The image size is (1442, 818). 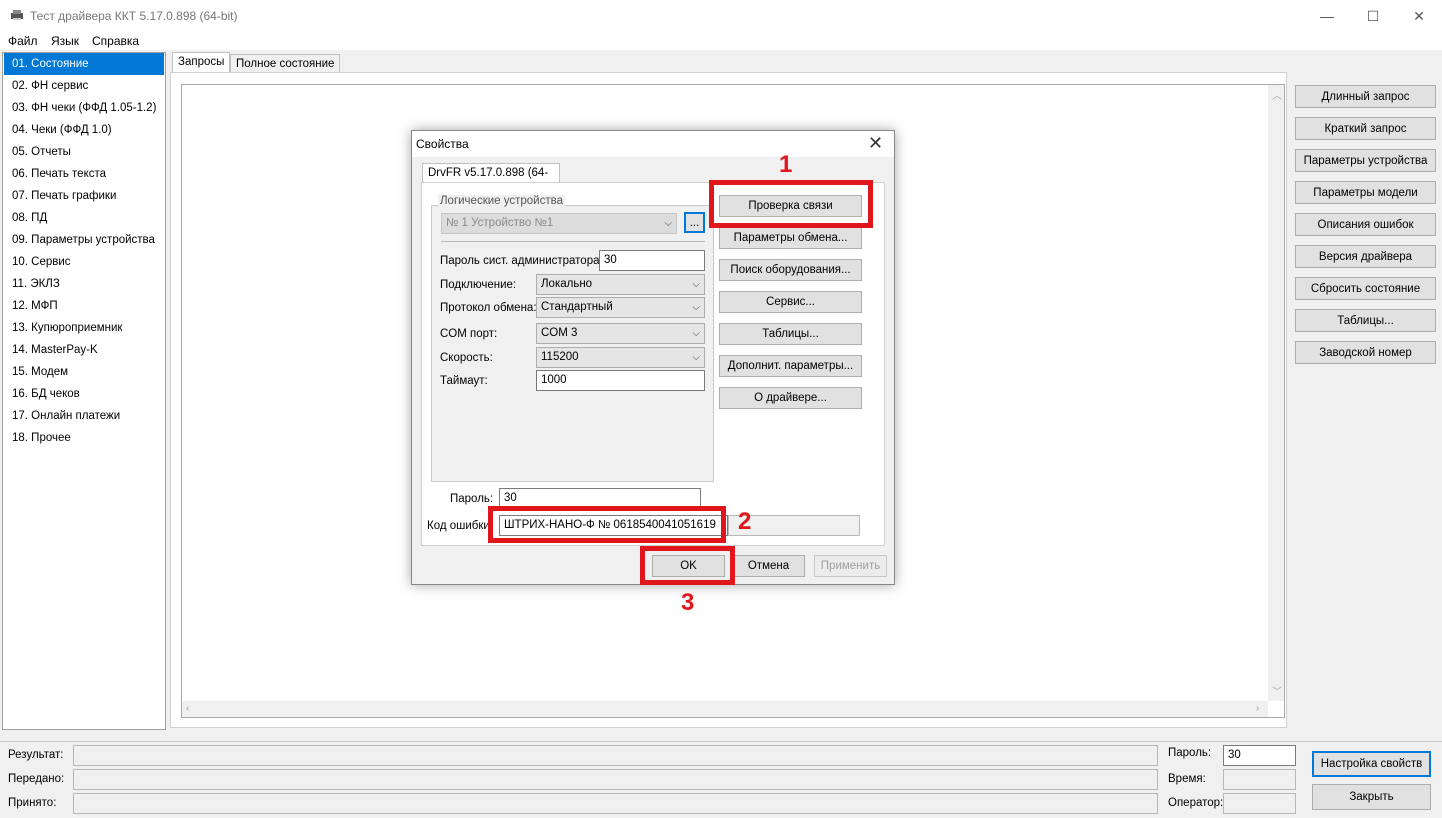 I want to click on device-combo-value: № 1 Устройство №1, so click(x=500, y=223).